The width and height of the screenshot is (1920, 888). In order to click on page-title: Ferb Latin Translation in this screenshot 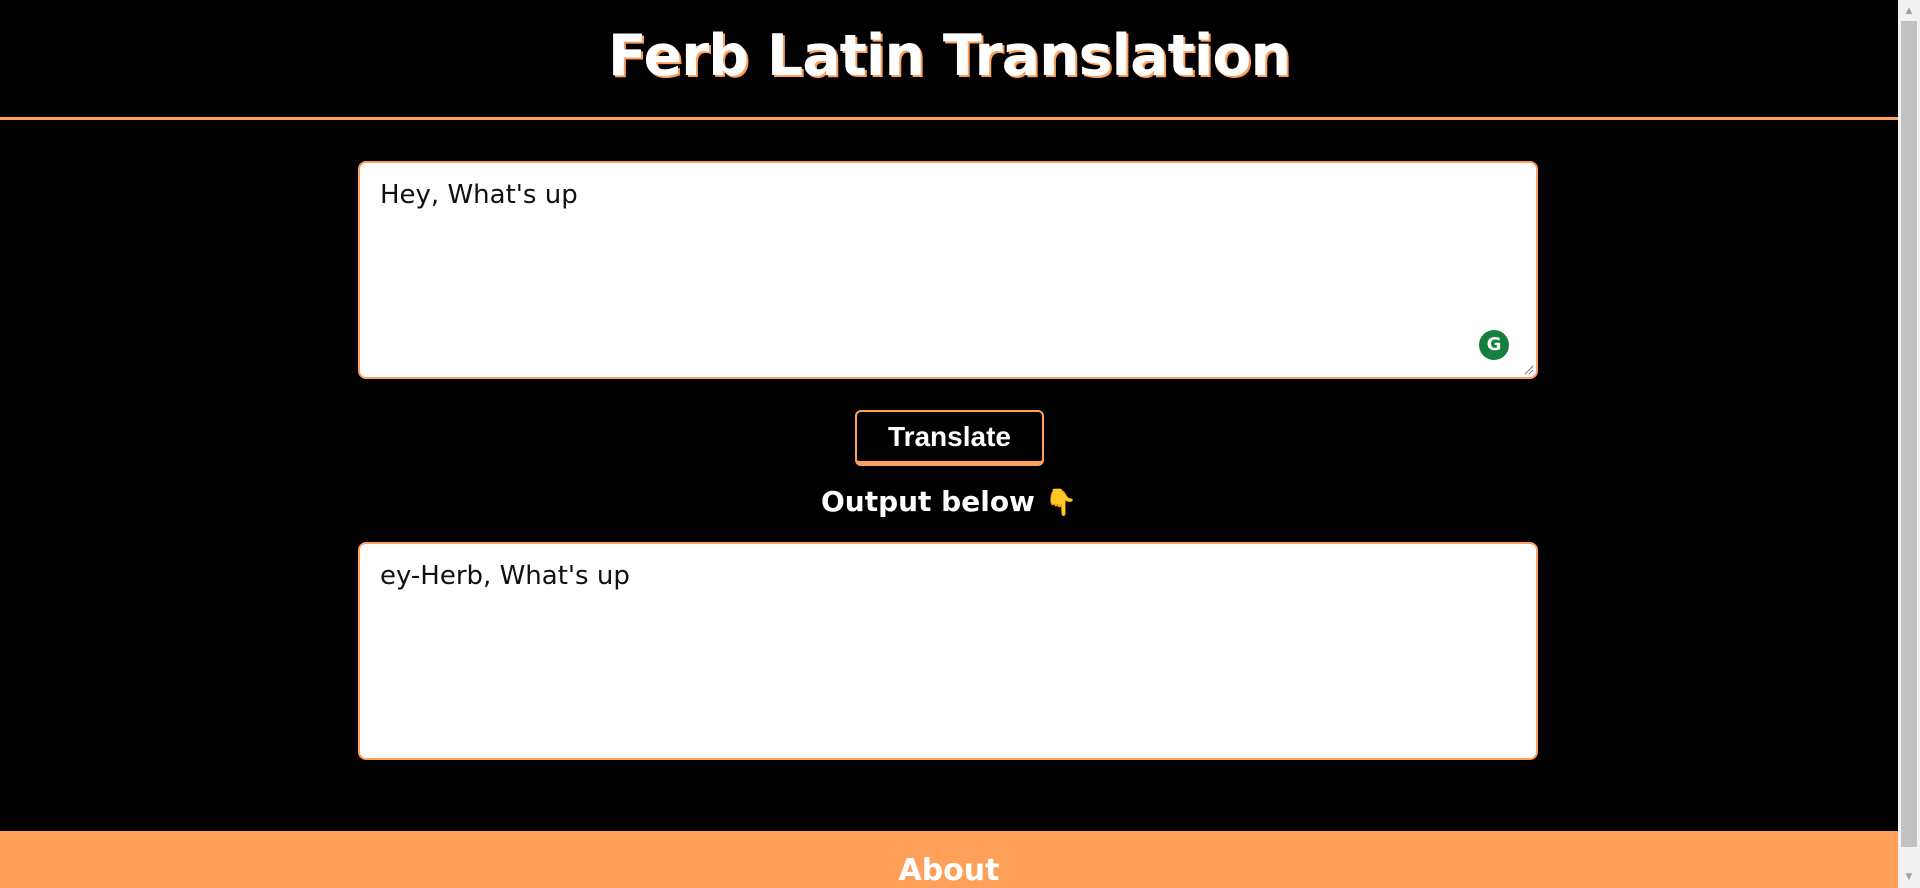, I will do `click(949, 56)`.